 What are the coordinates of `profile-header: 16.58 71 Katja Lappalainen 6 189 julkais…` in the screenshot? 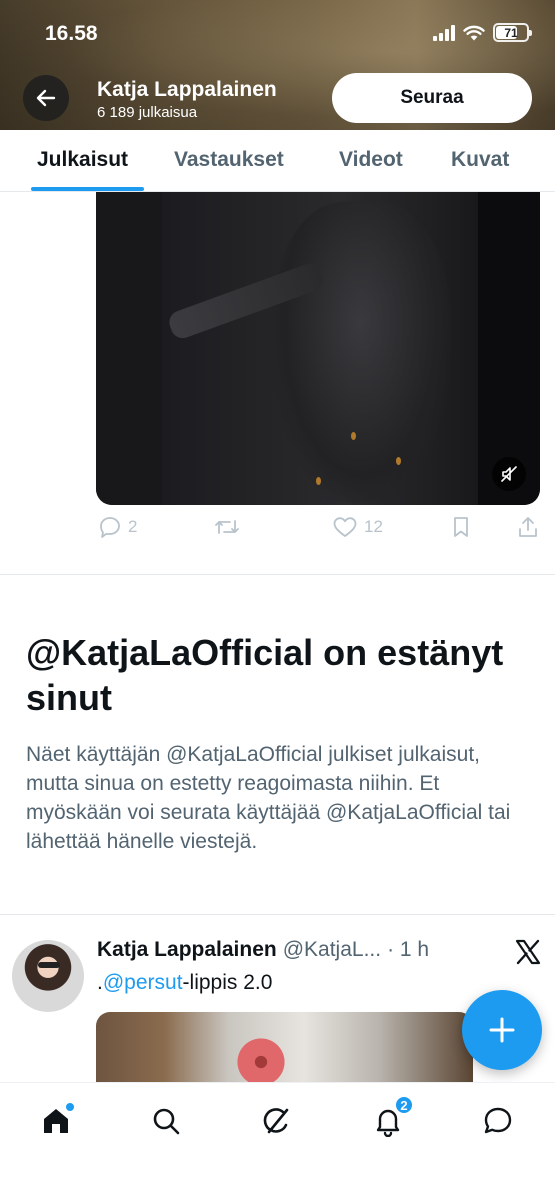 It's located at (277, 65).